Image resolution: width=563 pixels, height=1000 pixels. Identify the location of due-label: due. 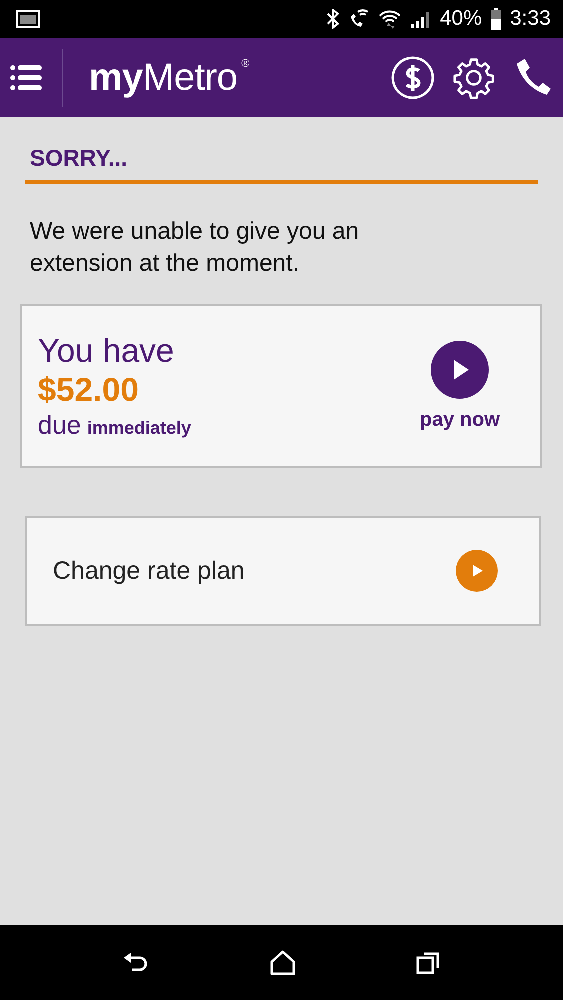
(60, 425).